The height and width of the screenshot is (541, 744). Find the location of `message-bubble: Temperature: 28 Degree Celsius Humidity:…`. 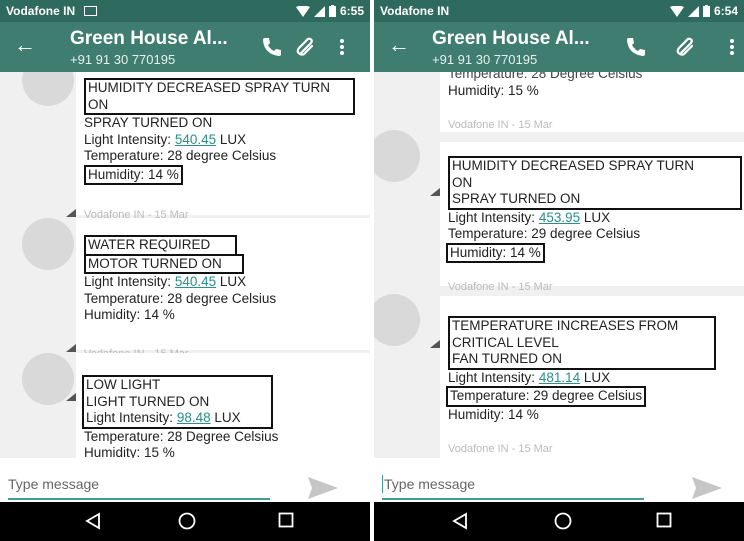

message-bubble: Temperature: 28 Degree Celsius Humidity:… is located at coordinates (592, 102).